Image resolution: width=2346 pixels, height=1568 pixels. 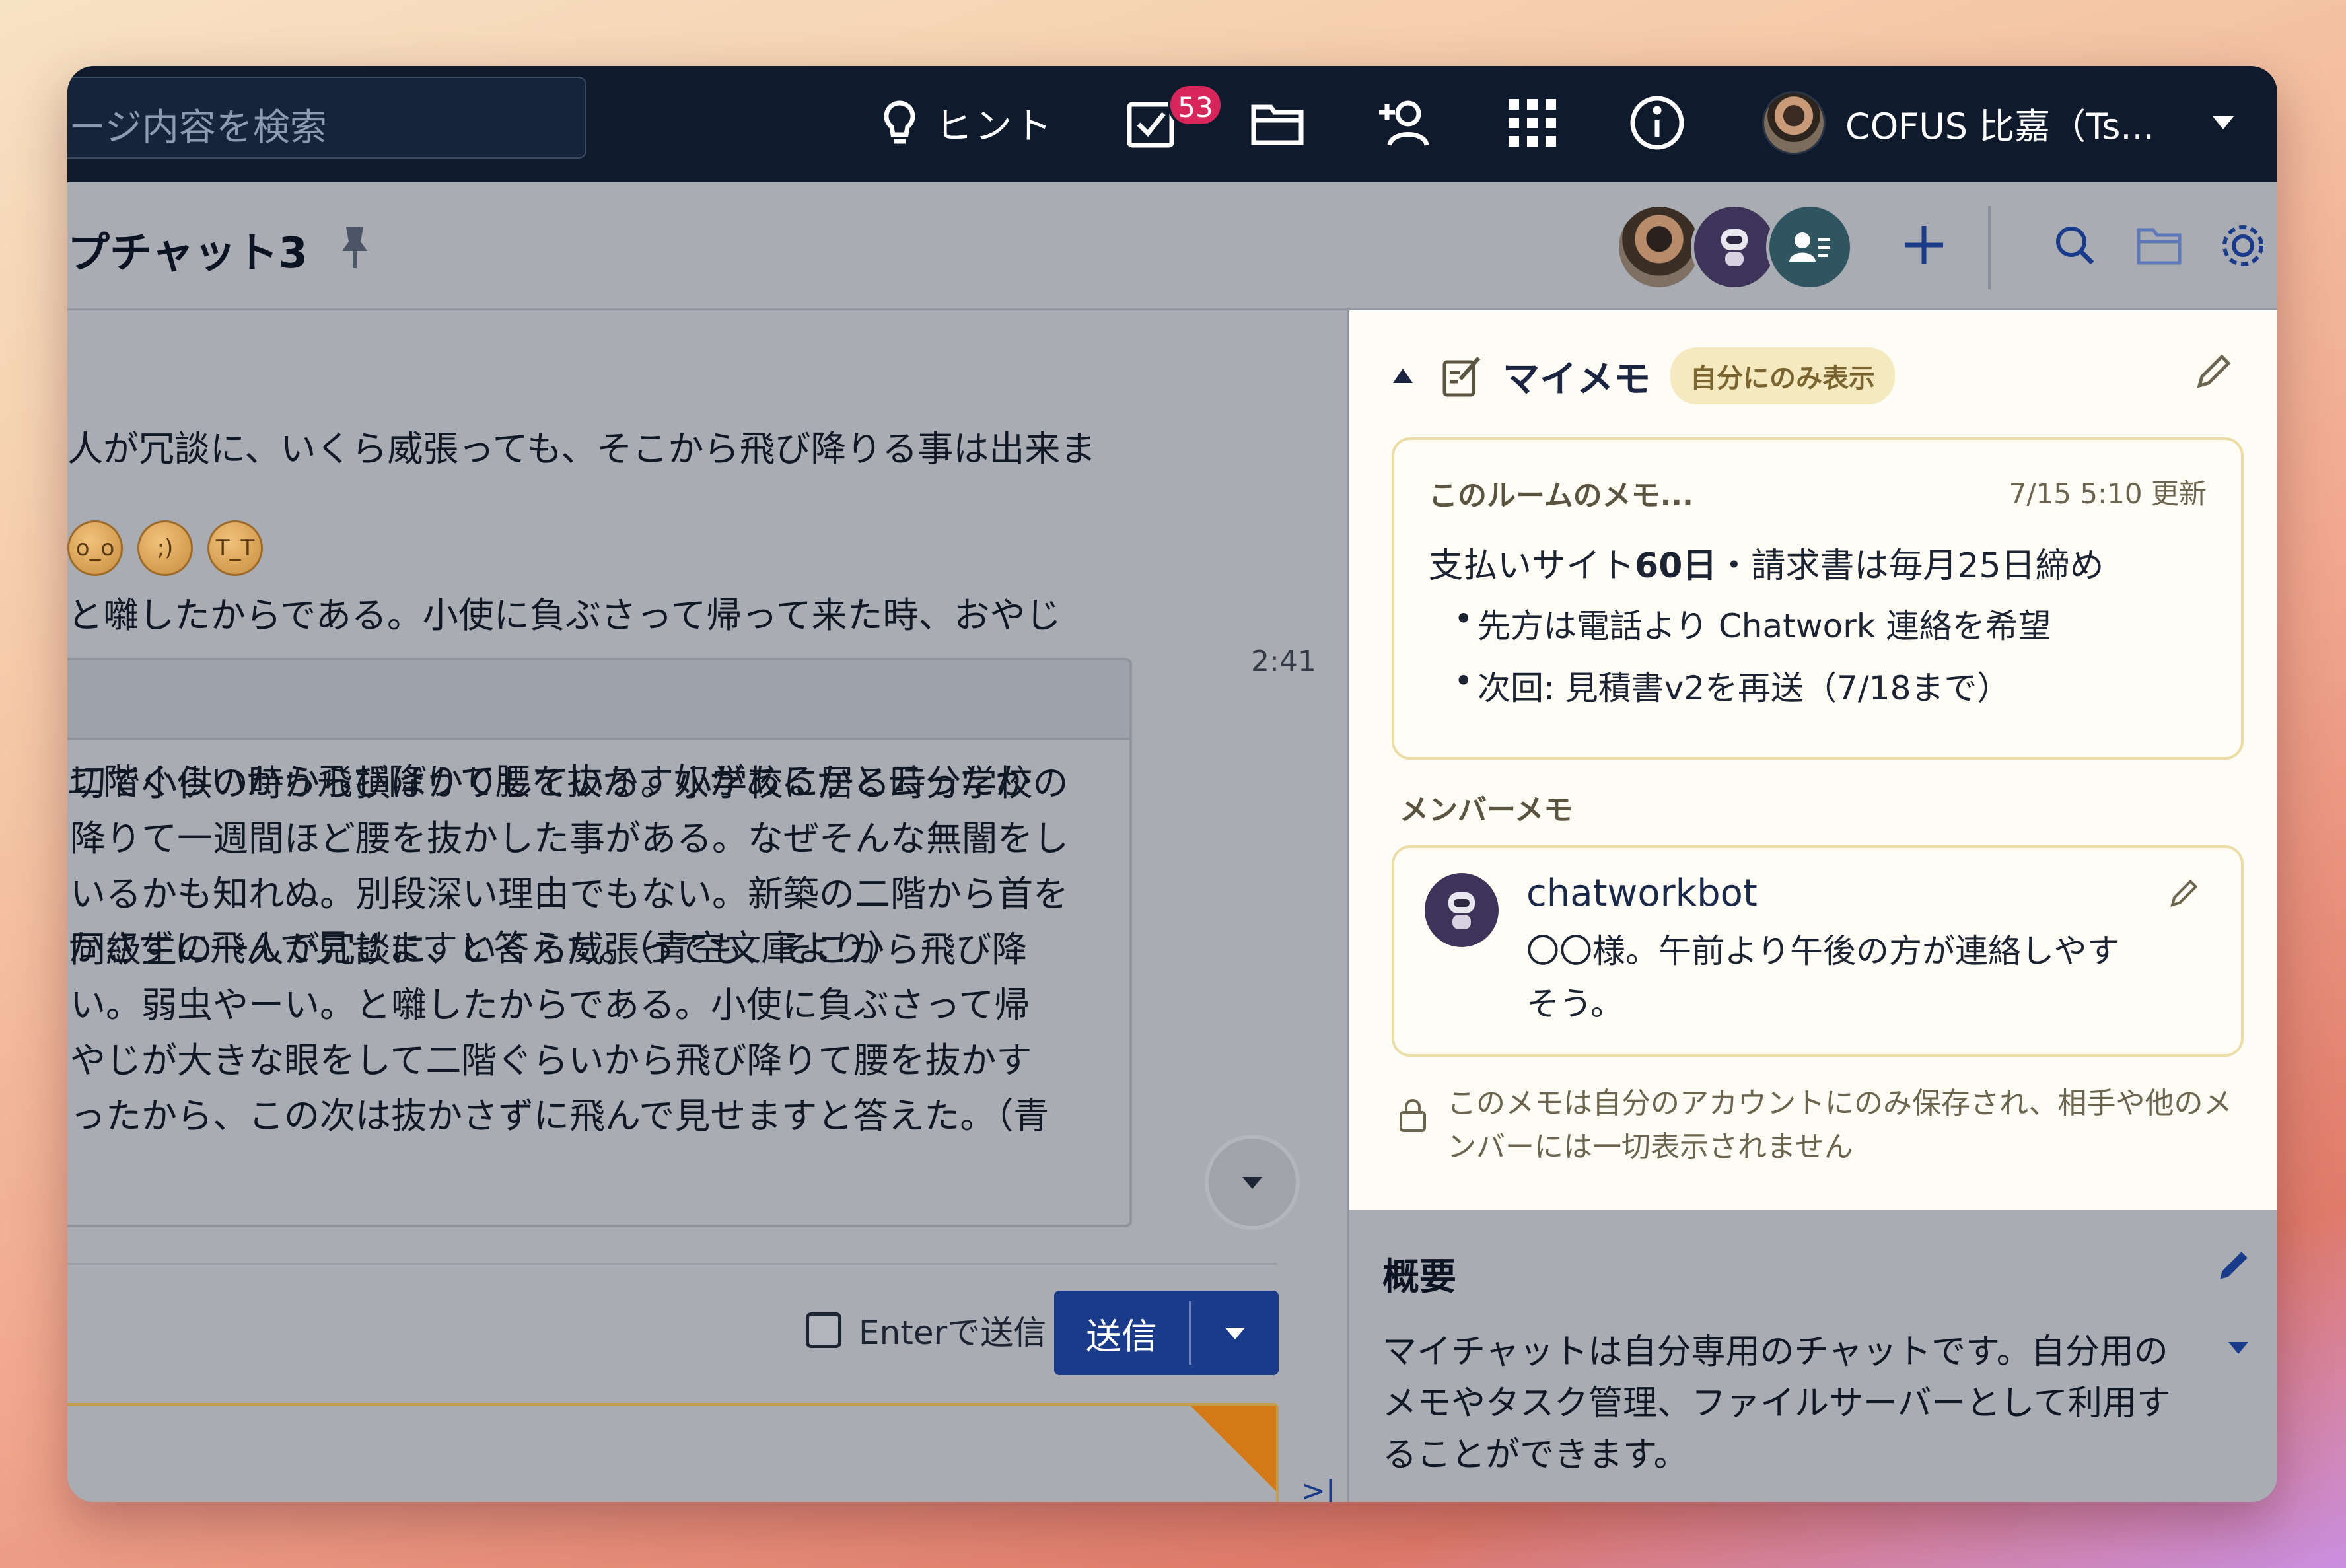 I want to click on memo-header: マイメモ 自分にのみ表示, so click(x=1644, y=375).